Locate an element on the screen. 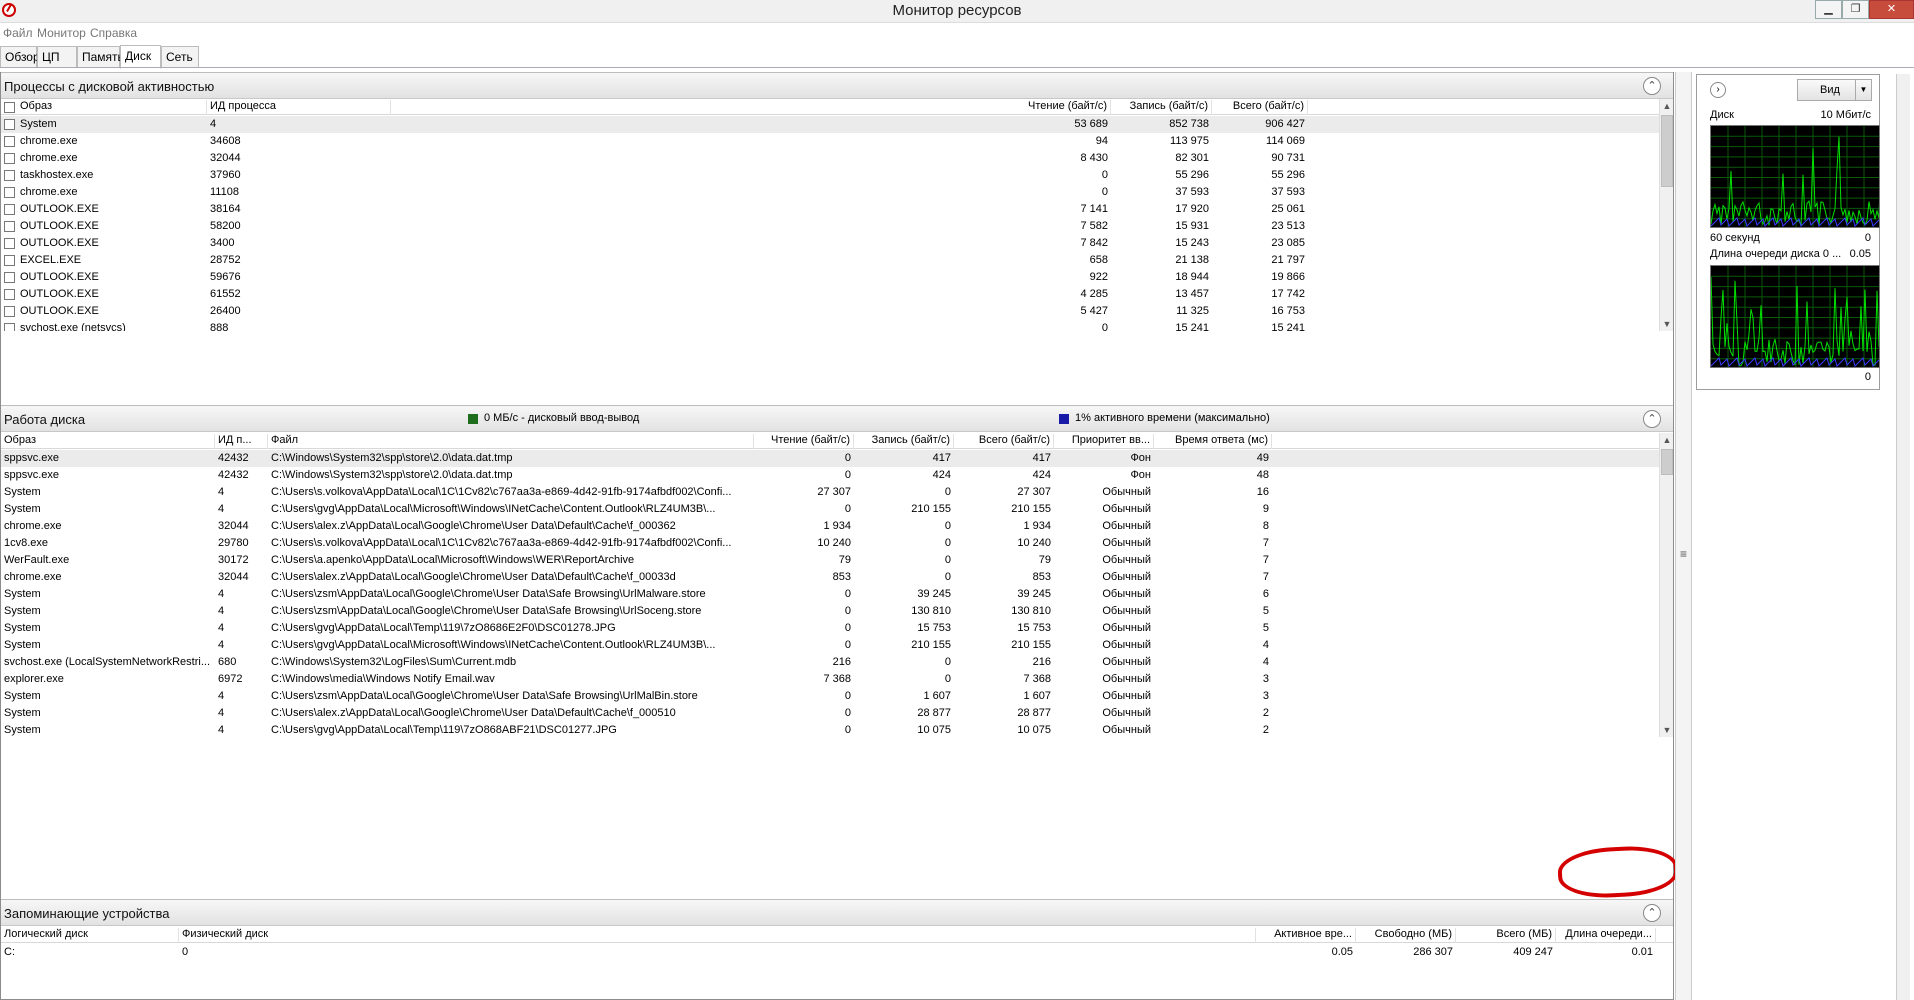 This screenshot has width=1914, height=1000. collapse-disk-activity-button: ⌃ is located at coordinates (1652, 419).